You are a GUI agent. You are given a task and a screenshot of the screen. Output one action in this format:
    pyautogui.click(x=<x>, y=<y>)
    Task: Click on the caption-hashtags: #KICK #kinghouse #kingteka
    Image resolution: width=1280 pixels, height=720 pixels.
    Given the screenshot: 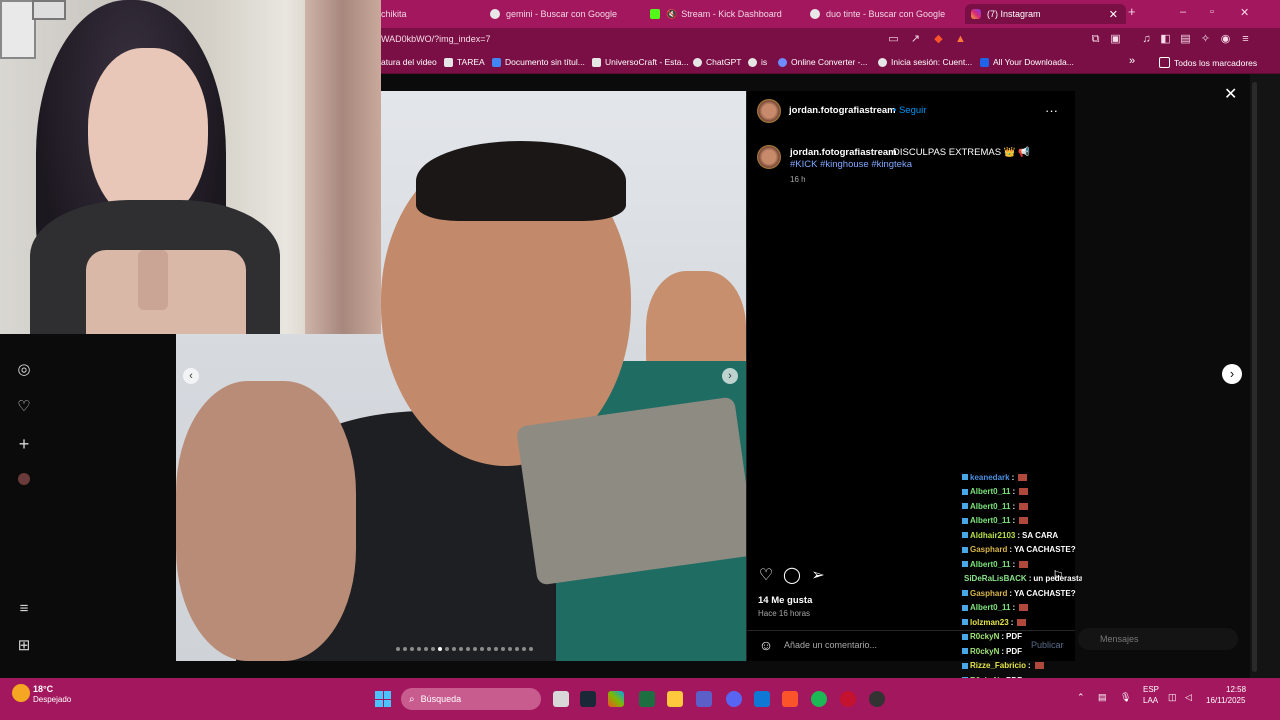 What is the action you would take?
    pyautogui.click(x=851, y=164)
    